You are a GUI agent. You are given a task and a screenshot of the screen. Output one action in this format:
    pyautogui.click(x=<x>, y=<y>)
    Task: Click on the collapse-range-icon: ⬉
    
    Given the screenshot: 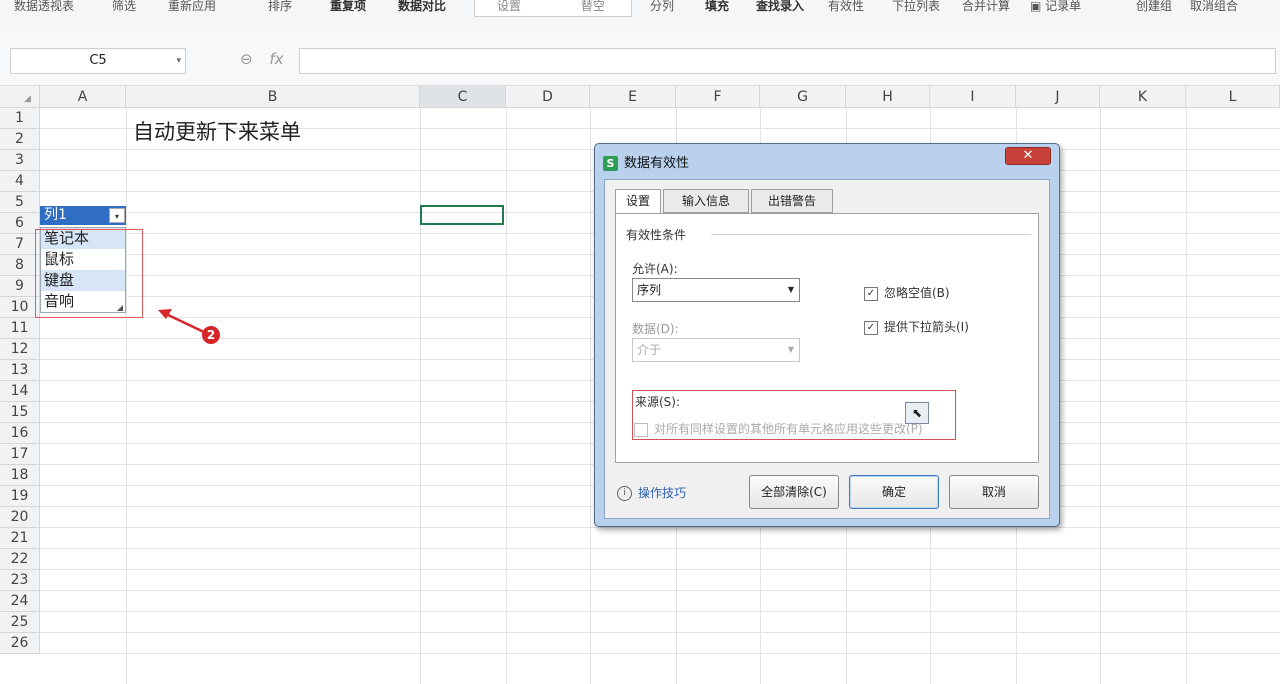 What is the action you would take?
    pyautogui.click(x=917, y=413)
    